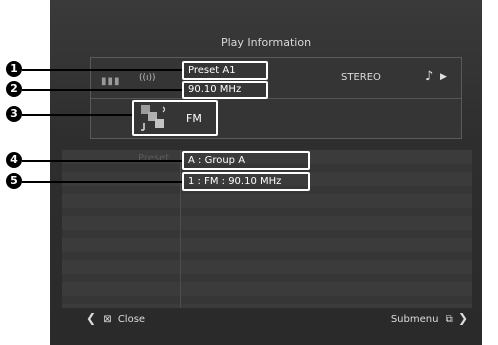  I want to click on frequency-value: 90.10 MHz, so click(215, 89).